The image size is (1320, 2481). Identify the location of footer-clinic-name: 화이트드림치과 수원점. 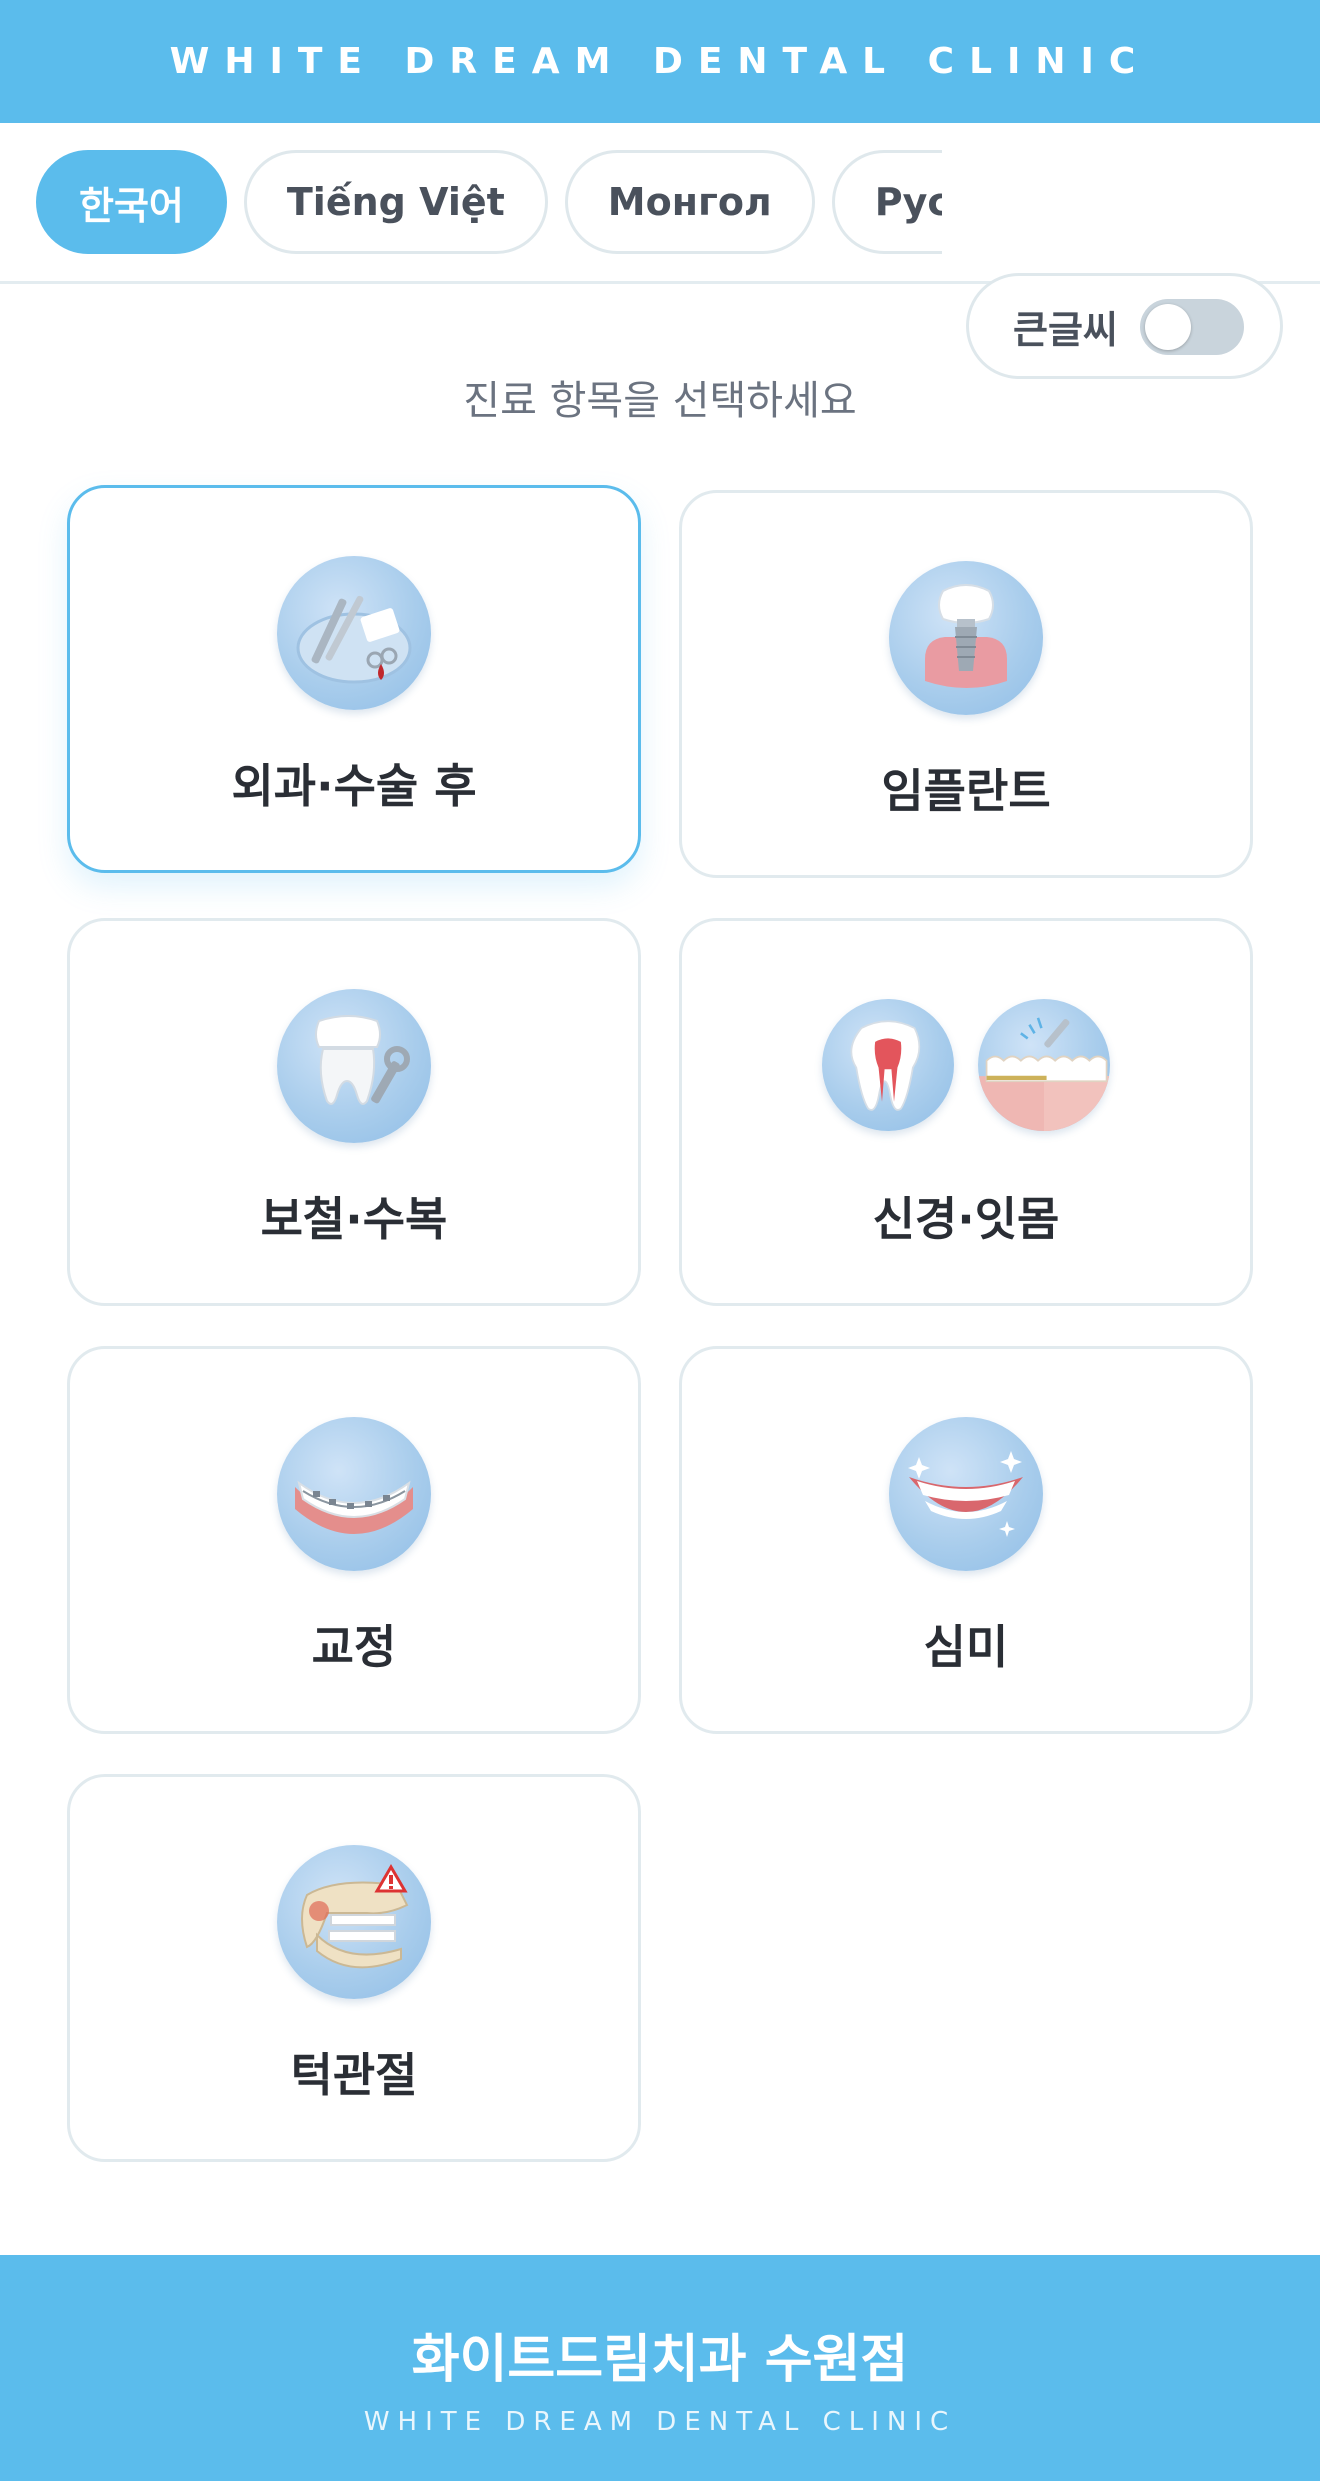
(660, 2360).